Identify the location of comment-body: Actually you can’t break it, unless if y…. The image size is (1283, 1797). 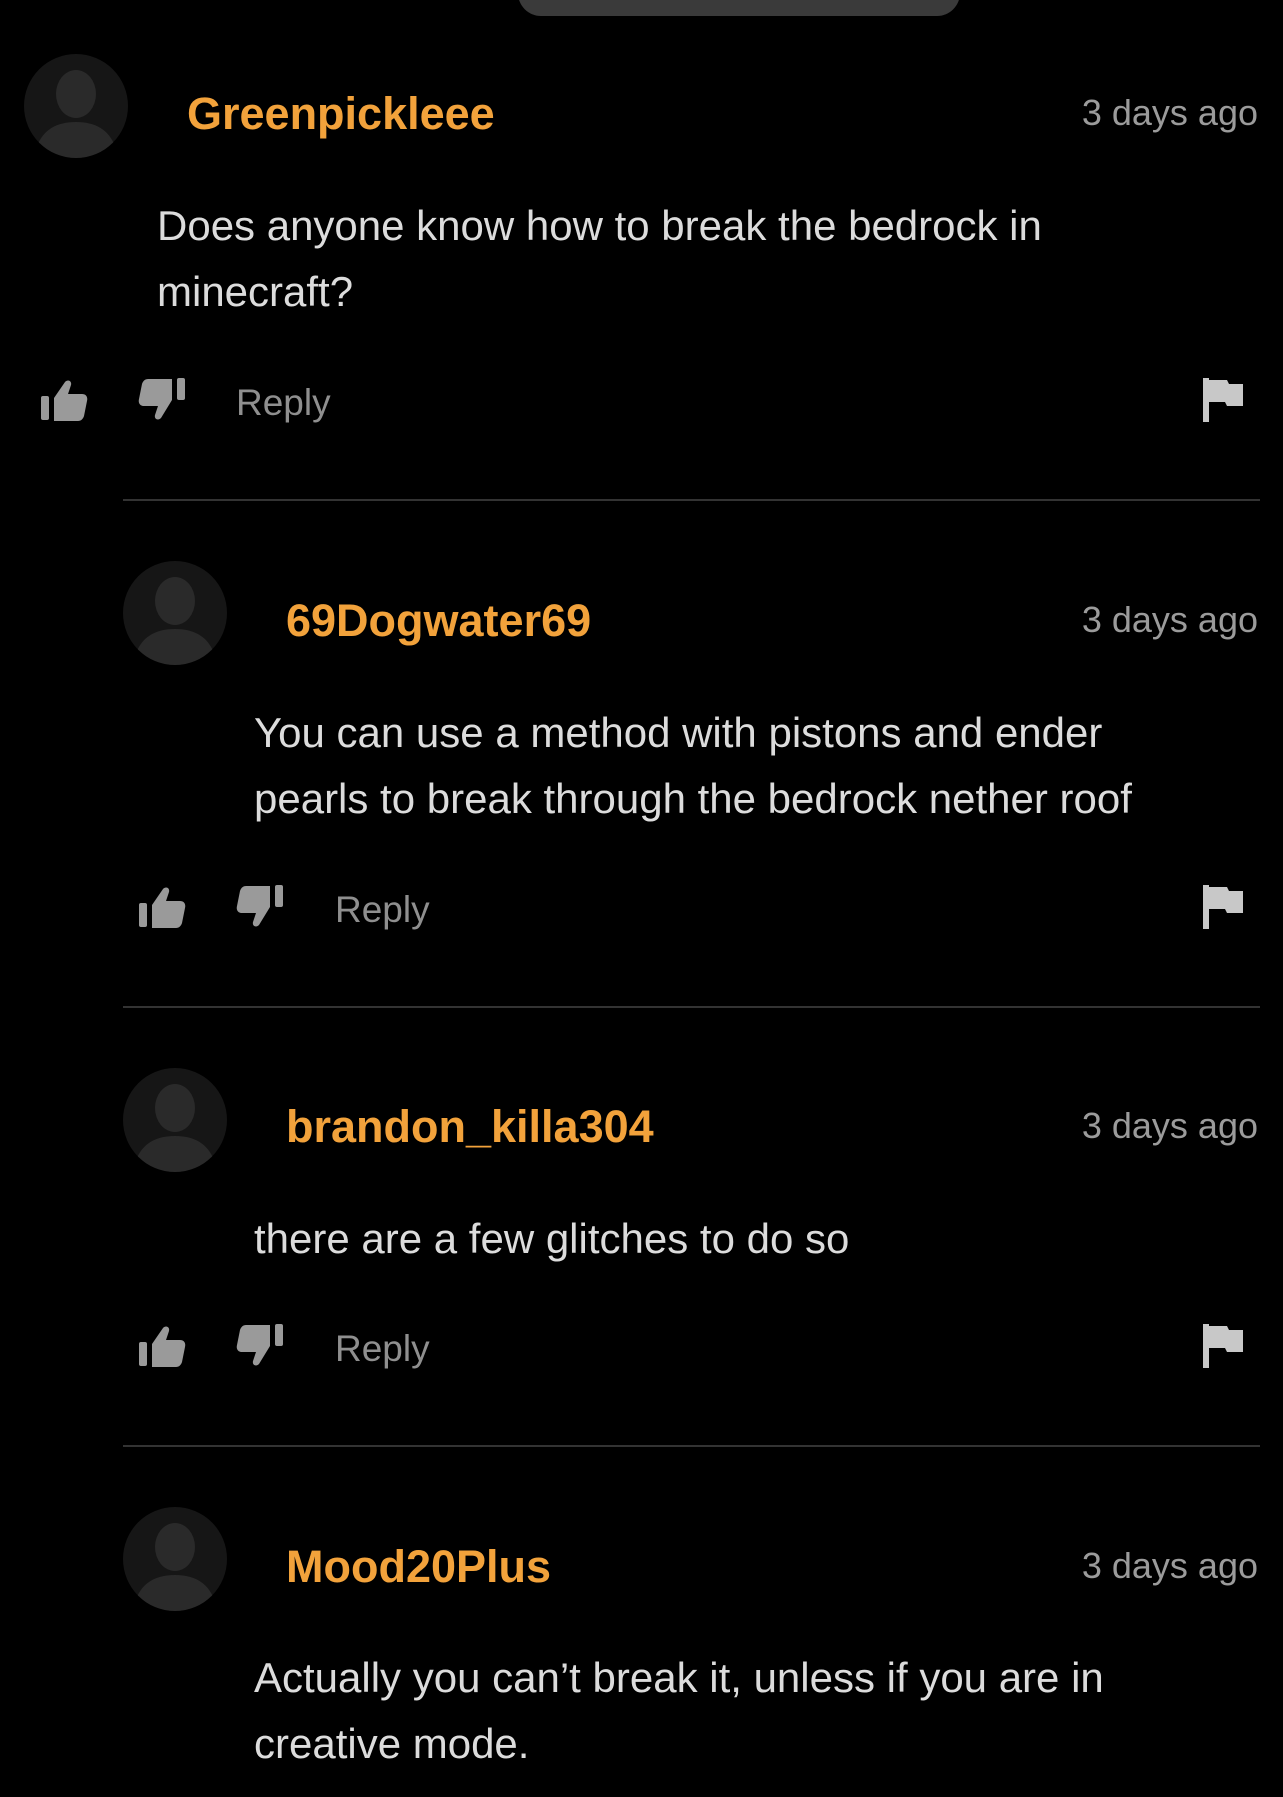
(754, 1711).